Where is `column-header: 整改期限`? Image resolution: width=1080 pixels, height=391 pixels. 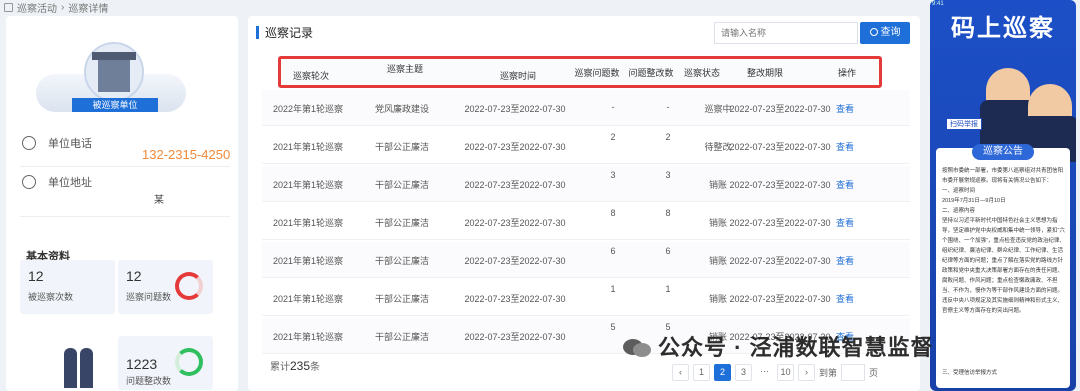 column-header: 整改期限 is located at coordinates (765, 73).